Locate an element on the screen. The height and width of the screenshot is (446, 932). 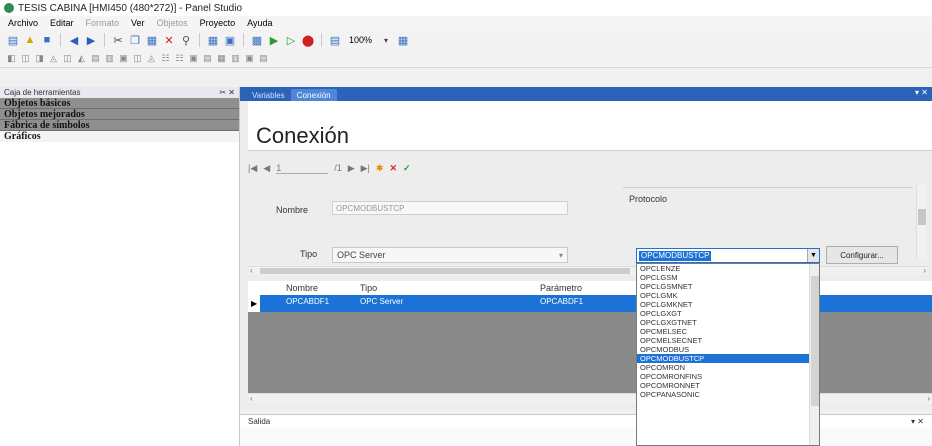
copy-icon: ❐ is located at coordinates (135, 40).